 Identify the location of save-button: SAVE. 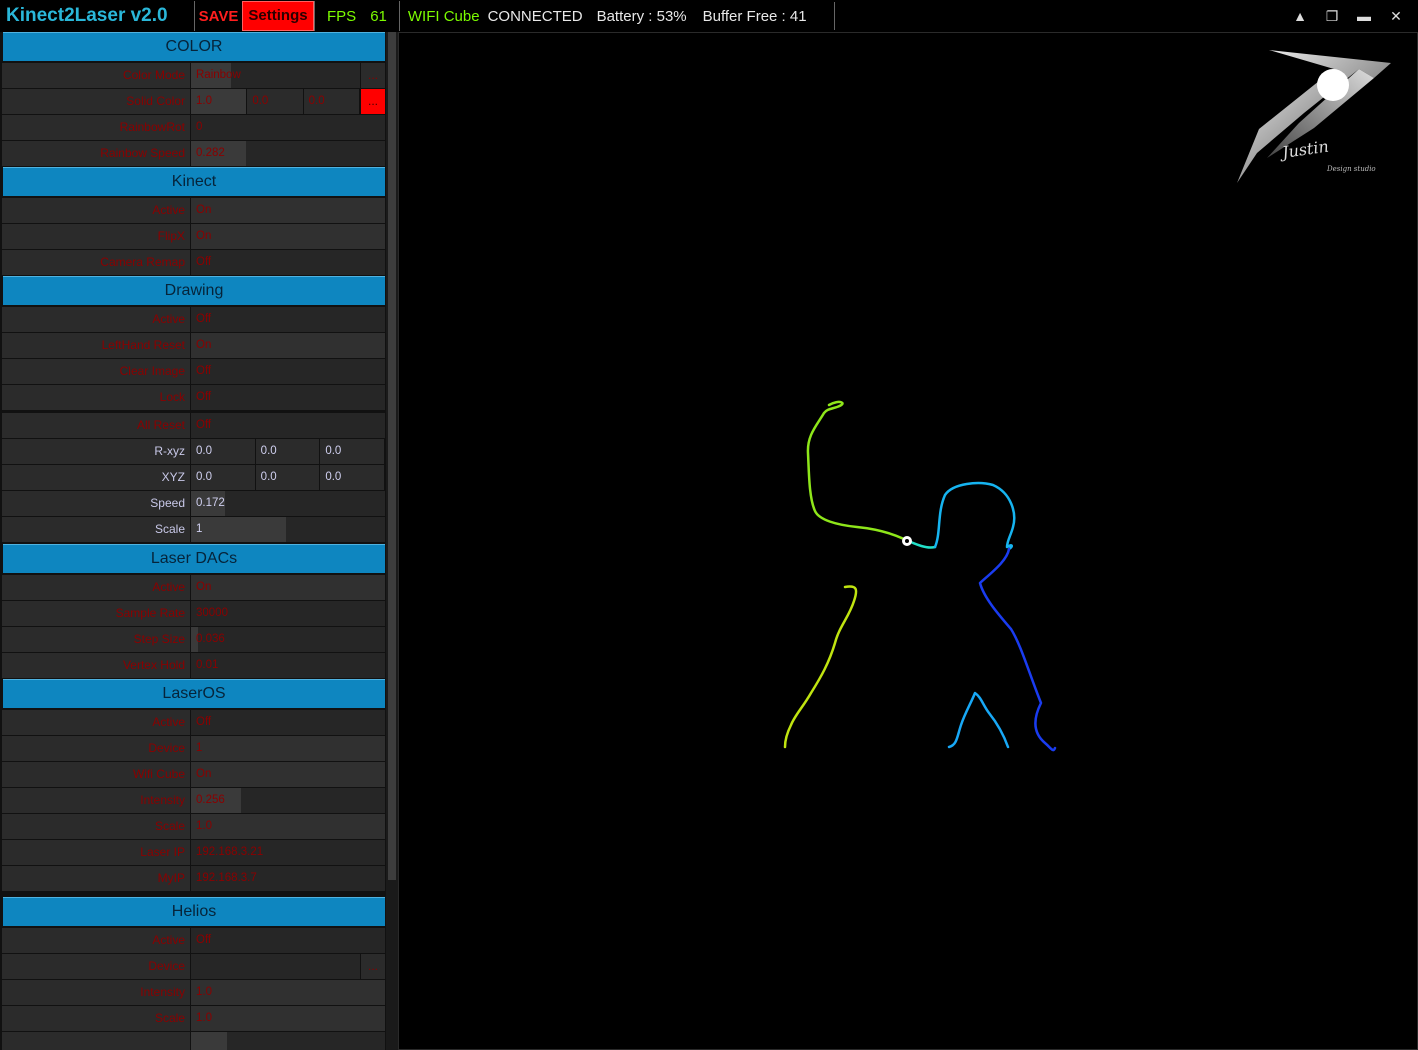
(218, 16).